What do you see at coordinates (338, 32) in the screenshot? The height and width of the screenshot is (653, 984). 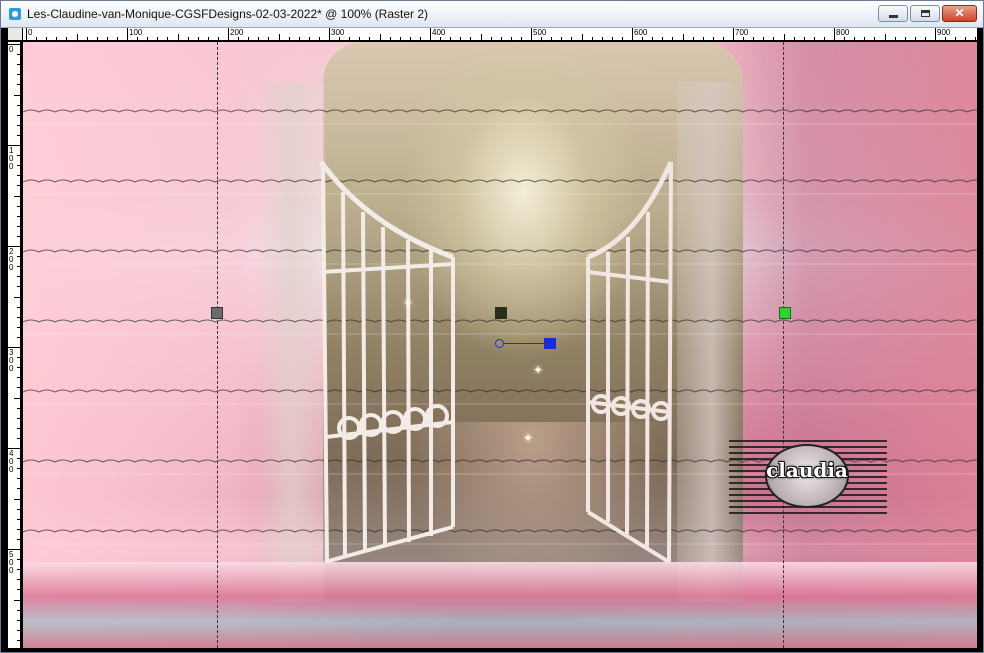 I see `ruler-label: 300` at bounding box center [338, 32].